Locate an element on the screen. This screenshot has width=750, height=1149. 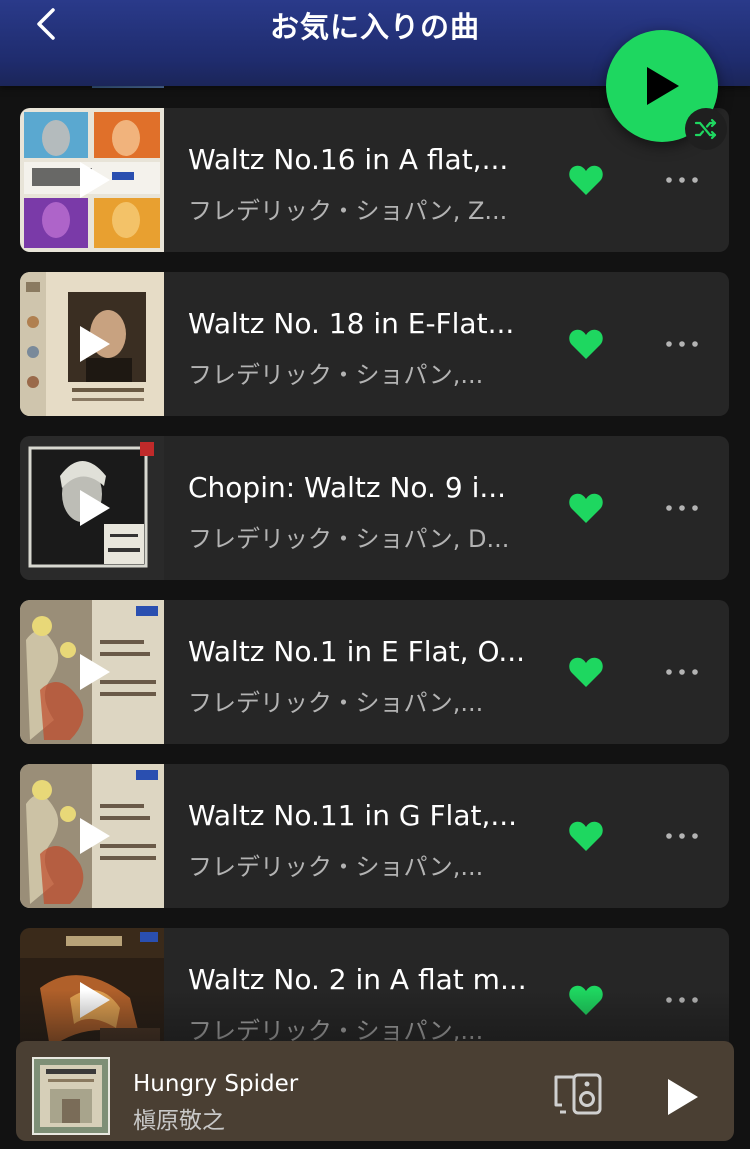
shuffle-button is located at coordinates (706, 129).